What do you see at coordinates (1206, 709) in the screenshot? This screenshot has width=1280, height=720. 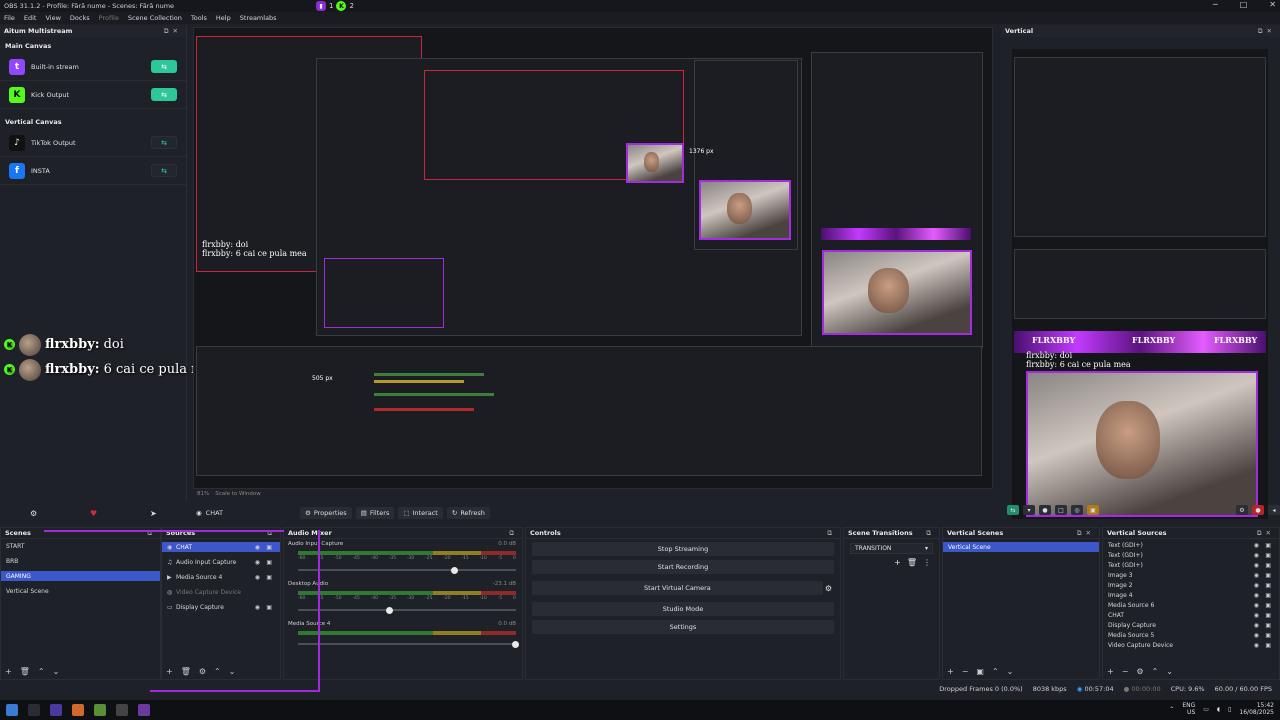 I see `network-icon: ▭` at bounding box center [1206, 709].